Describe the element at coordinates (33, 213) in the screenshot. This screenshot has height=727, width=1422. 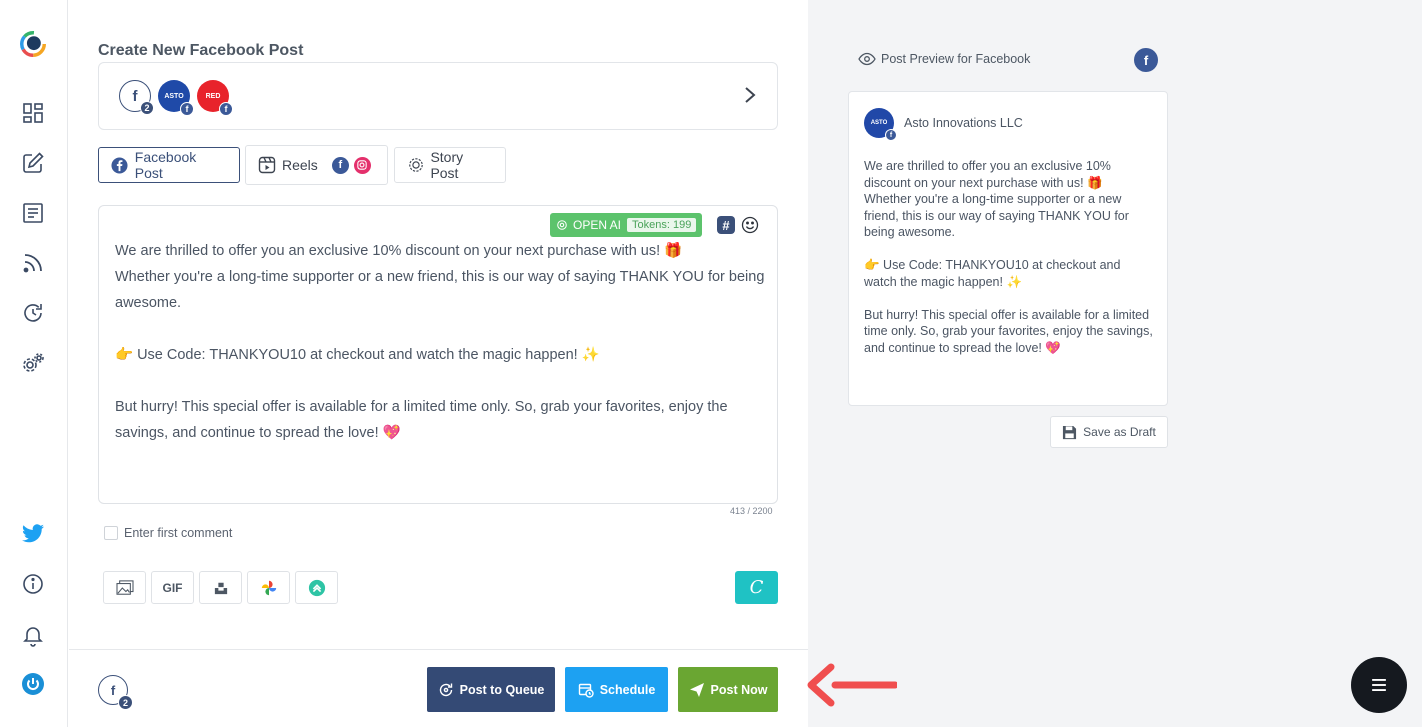
I see `content-icon` at that location.